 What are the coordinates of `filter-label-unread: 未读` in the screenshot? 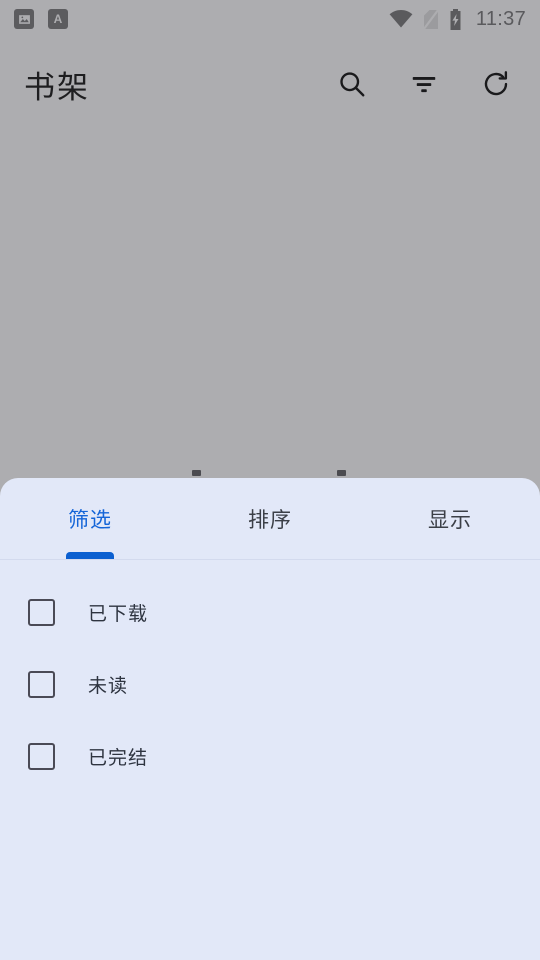 It's located at (108, 686).